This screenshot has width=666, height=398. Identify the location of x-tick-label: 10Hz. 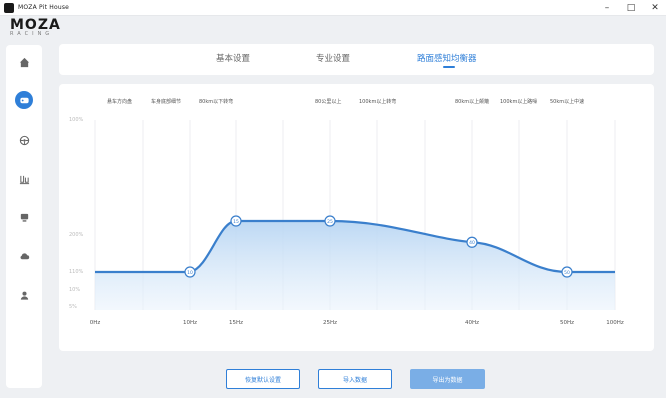
(190, 323).